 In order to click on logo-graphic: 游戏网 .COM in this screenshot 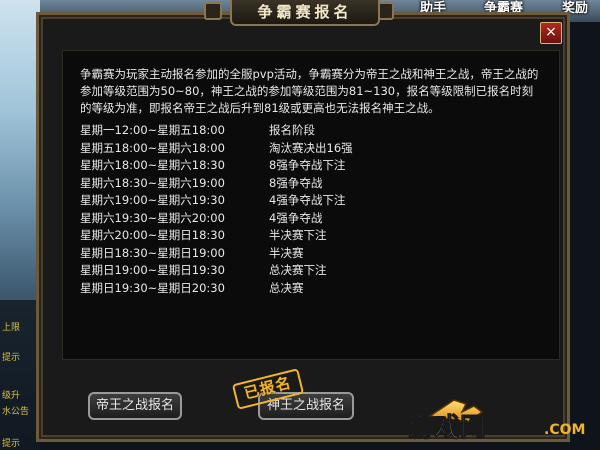, I will do `click(496, 421)`.